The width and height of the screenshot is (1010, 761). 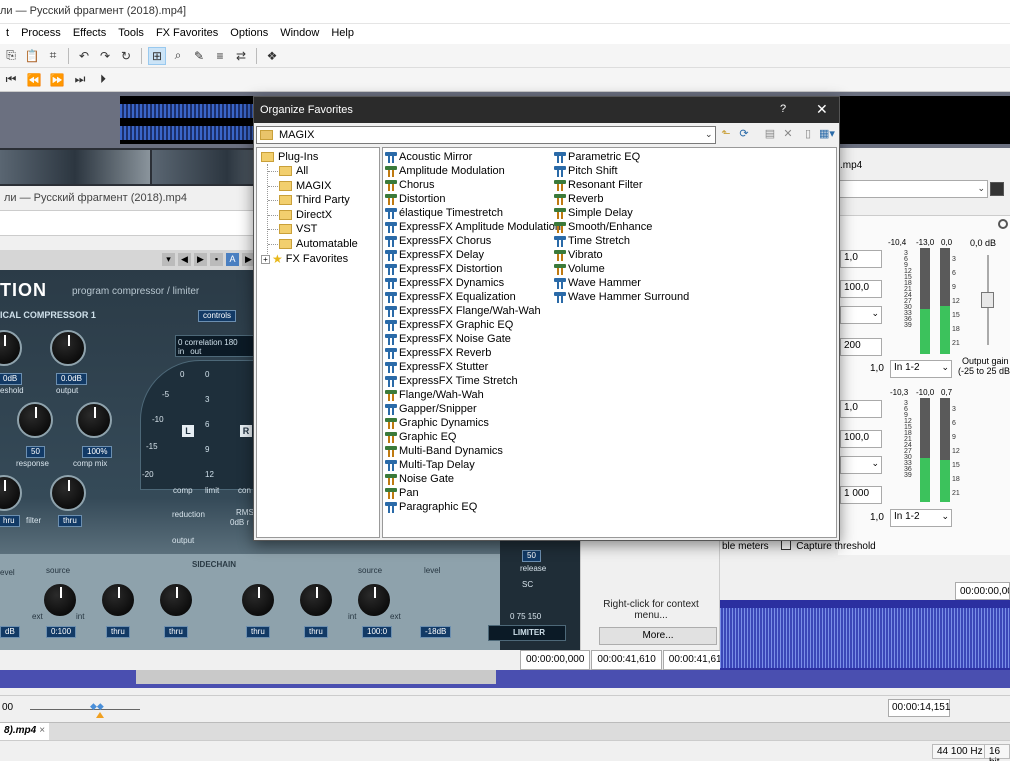 What do you see at coordinates (53, 56) in the screenshot?
I see `crop-icon: ⌗` at bounding box center [53, 56].